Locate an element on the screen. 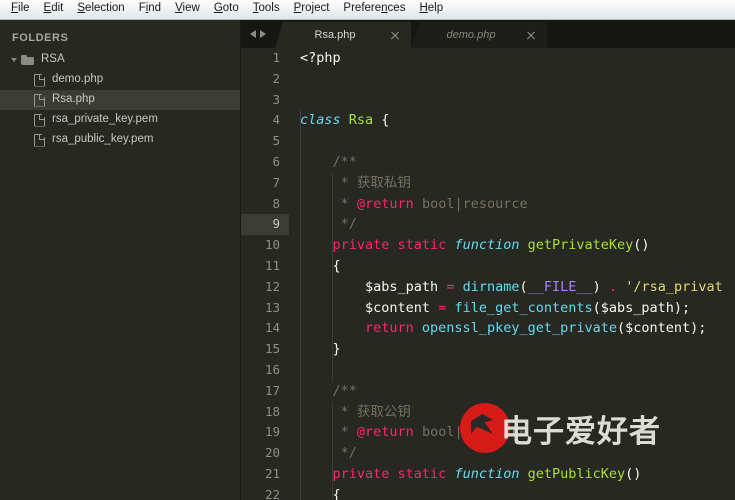 This screenshot has height=500, width=735. tab-demo-php: demo.php is located at coordinates (479, 35).